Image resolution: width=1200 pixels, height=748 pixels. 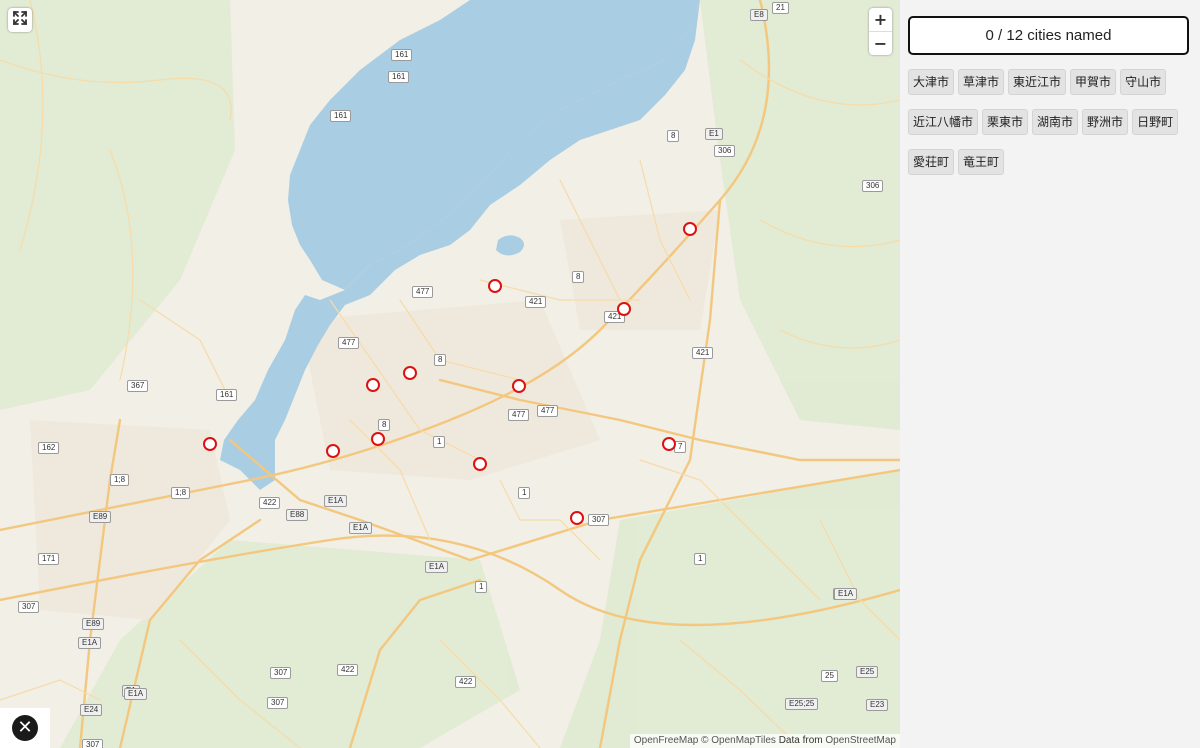 I want to click on city-chip: 草津市, so click(x=981, y=82).